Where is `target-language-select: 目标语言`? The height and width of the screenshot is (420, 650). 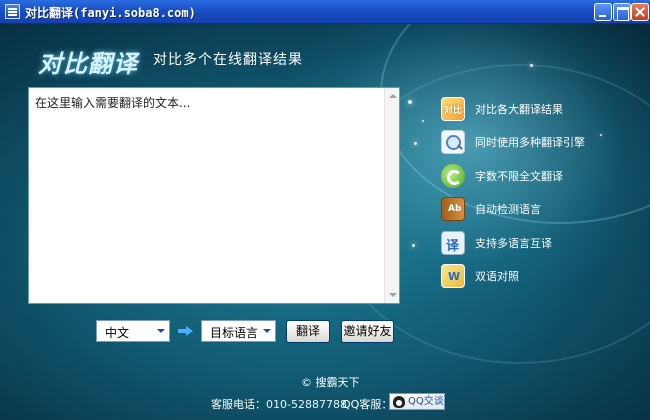
target-language-select: 目标语言 is located at coordinates (238, 331).